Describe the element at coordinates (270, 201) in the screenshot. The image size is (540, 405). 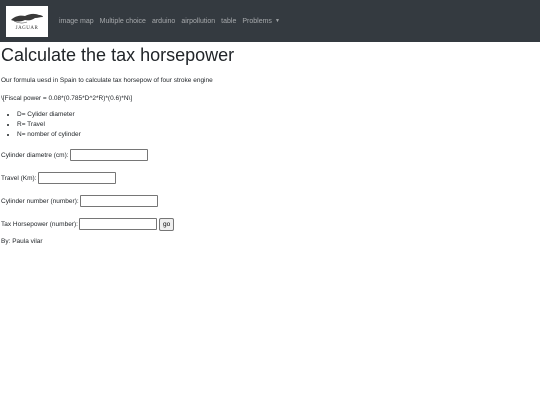
I see `cylinders-row: Cylinder number (number):` at that location.